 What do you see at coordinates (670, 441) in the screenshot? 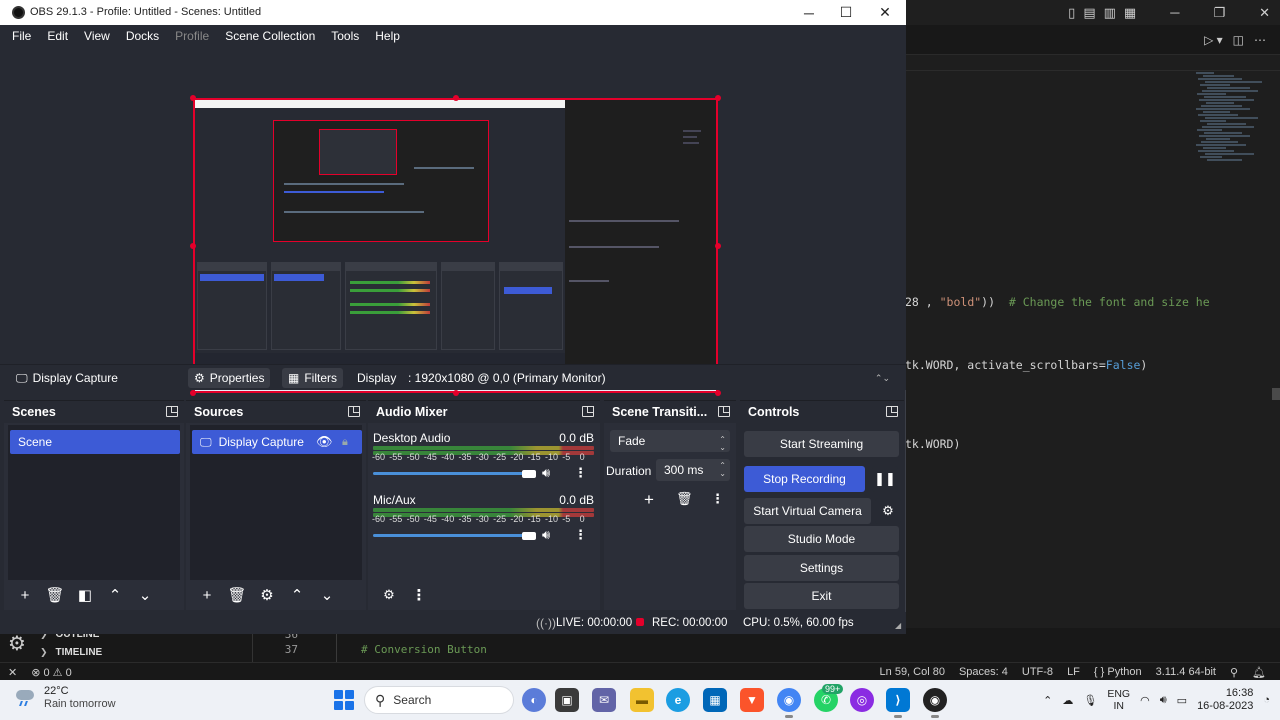
I see `transition-select: Fade ⌃ ⌄` at bounding box center [670, 441].